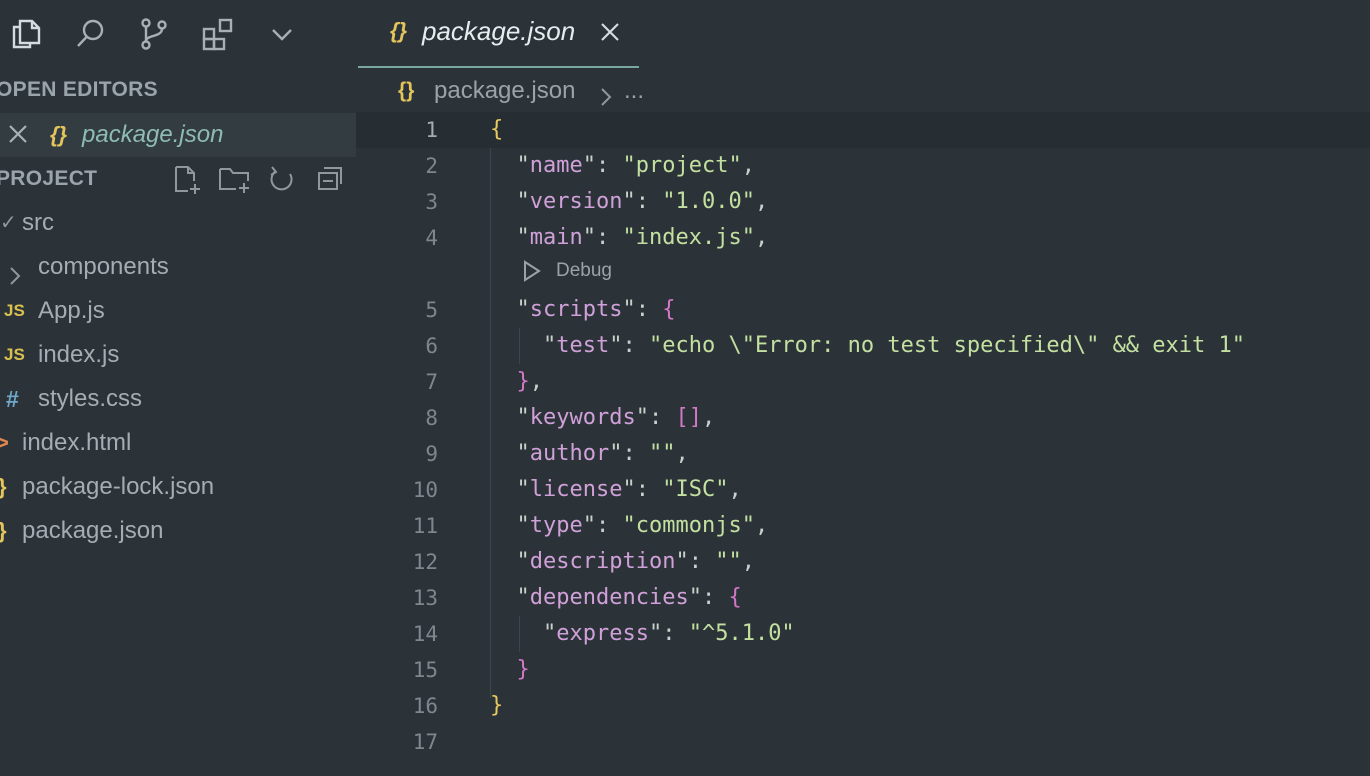 Image resolution: width=1370 pixels, height=776 pixels. Describe the element at coordinates (863, 34) in the screenshot. I see `tab-bar: {} package.json` at that location.